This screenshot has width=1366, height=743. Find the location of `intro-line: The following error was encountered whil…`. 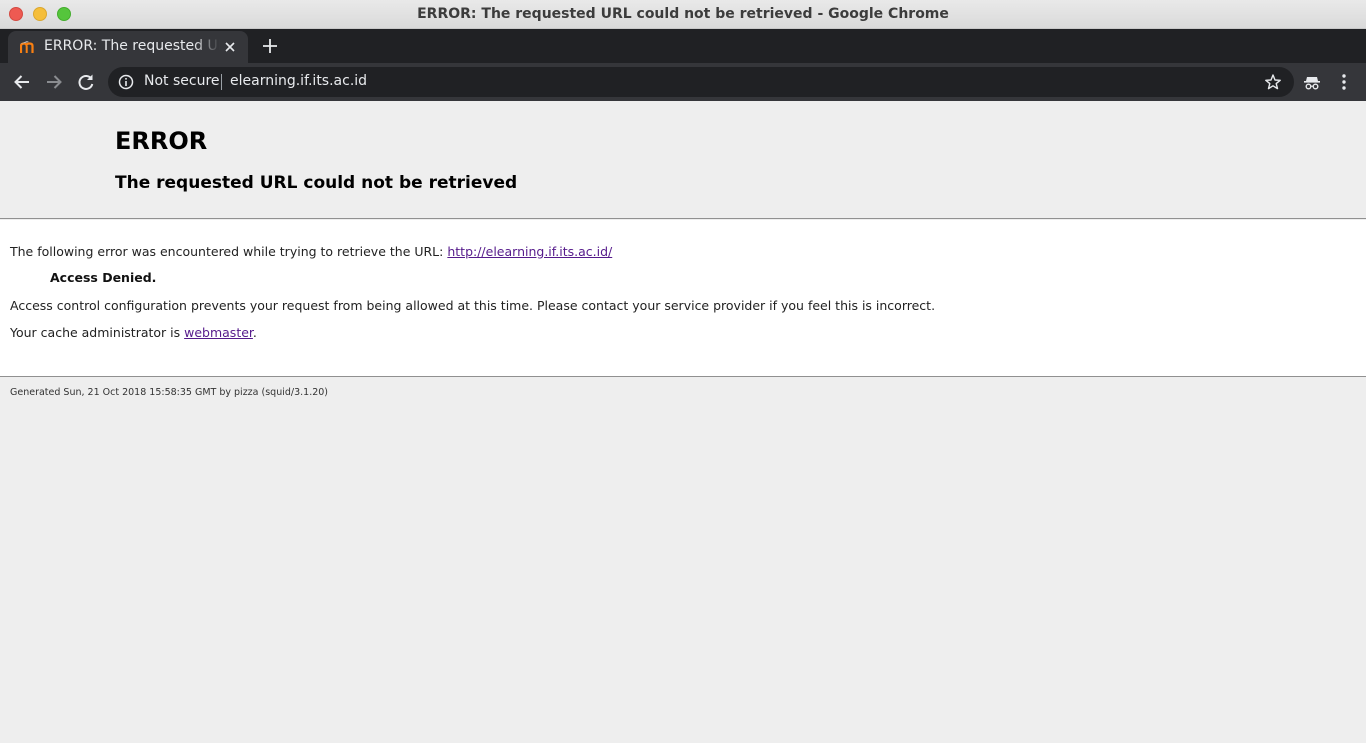

intro-line: The following error was encountered whil… is located at coordinates (311, 251).